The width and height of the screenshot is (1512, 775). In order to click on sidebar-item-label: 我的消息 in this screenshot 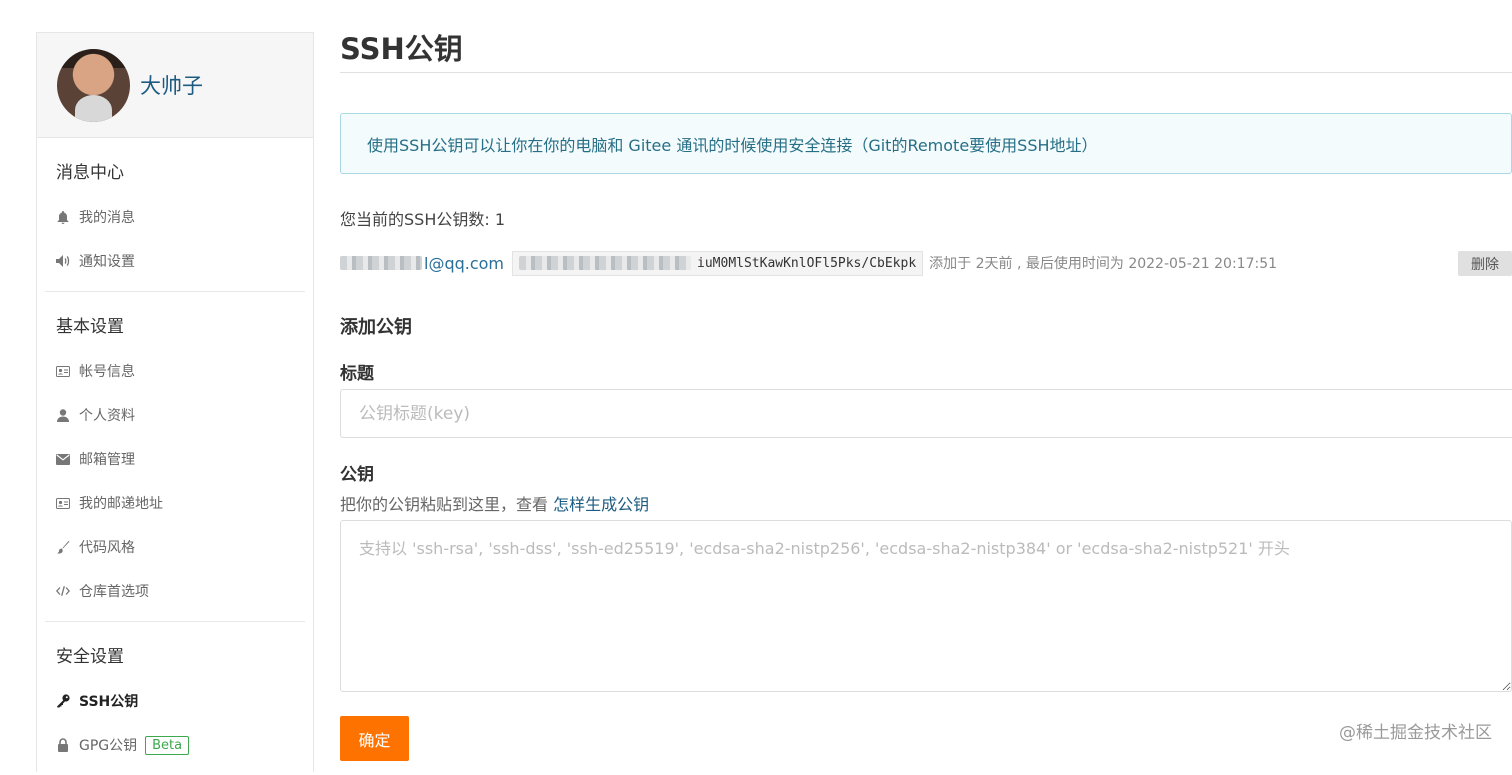, I will do `click(107, 218)`.